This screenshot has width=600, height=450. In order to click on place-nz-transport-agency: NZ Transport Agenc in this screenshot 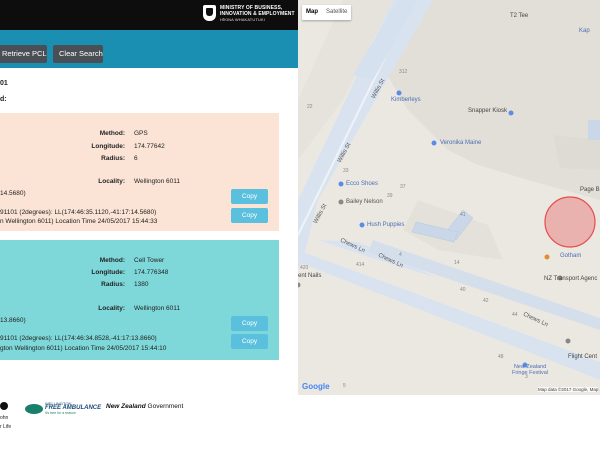, I will do `click(570, 279)`.